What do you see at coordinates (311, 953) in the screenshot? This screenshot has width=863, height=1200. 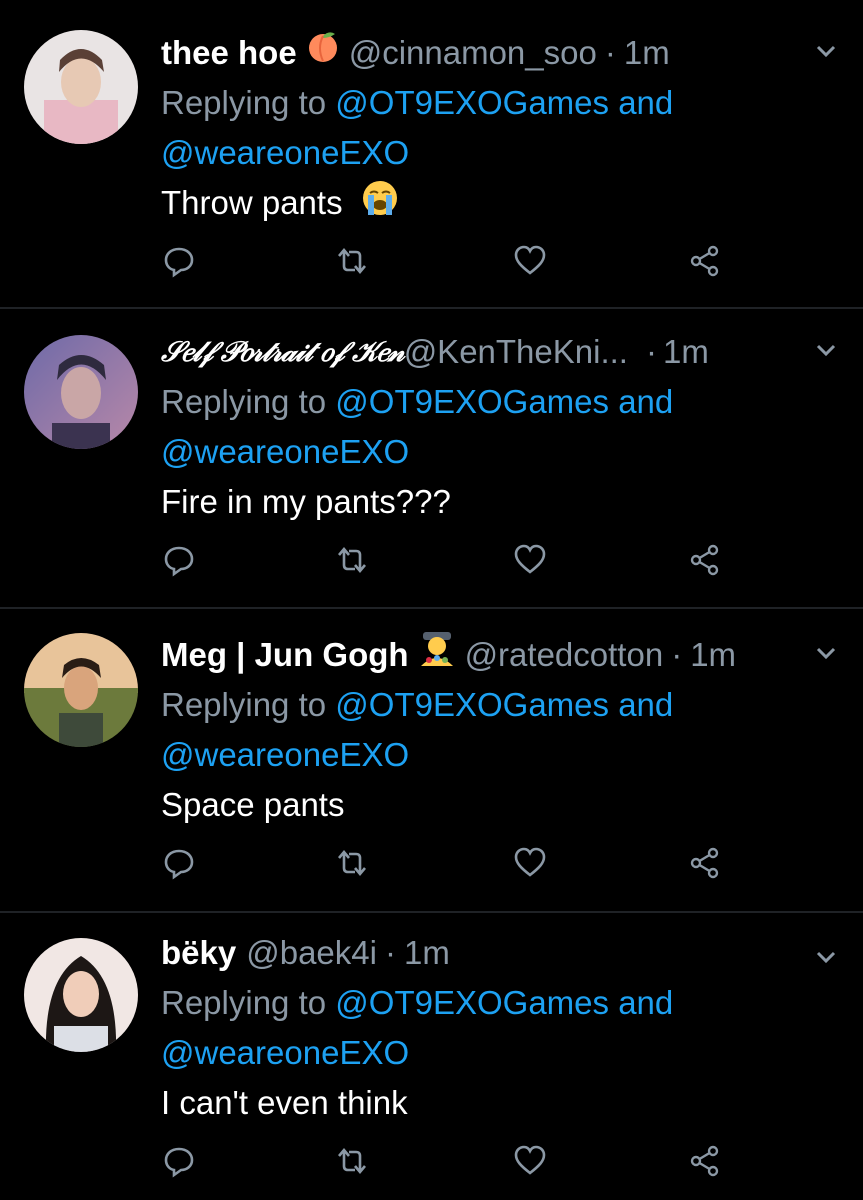 I see `username-handle: @baek4i` at bounding box center [311, 953].